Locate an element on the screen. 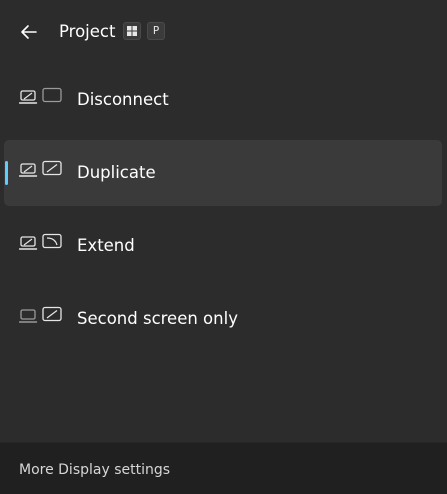 This screenshot has height=494, width=447. windows-key-chip is located at coordinates (132, 31).